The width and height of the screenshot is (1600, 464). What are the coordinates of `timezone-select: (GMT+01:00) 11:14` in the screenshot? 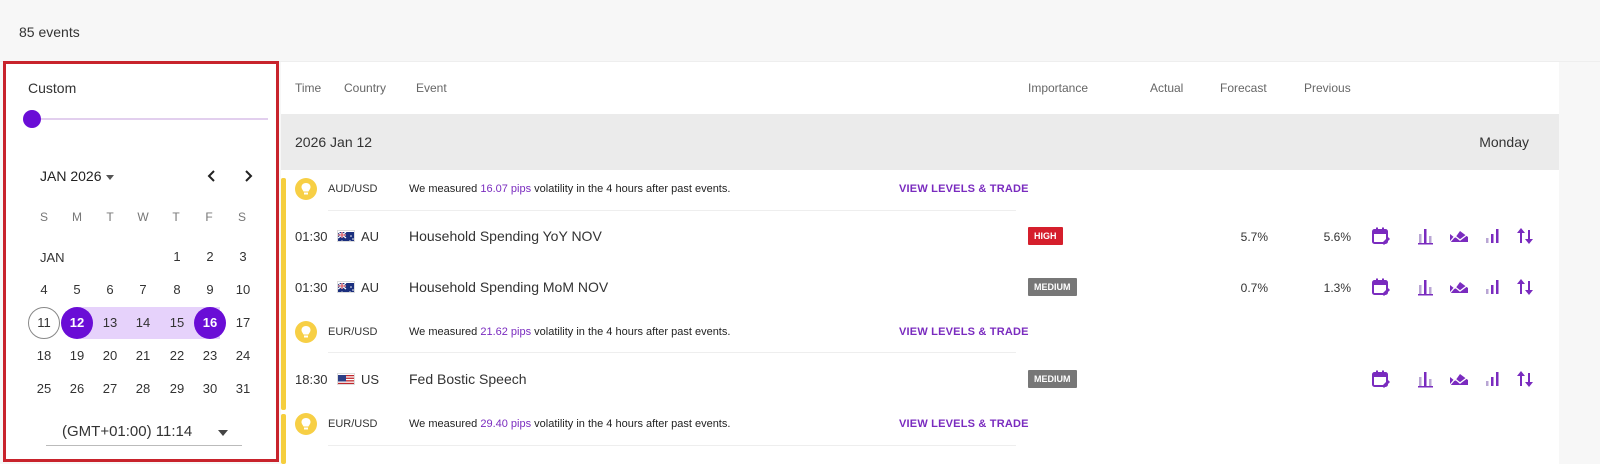 It's located at (144, 432).